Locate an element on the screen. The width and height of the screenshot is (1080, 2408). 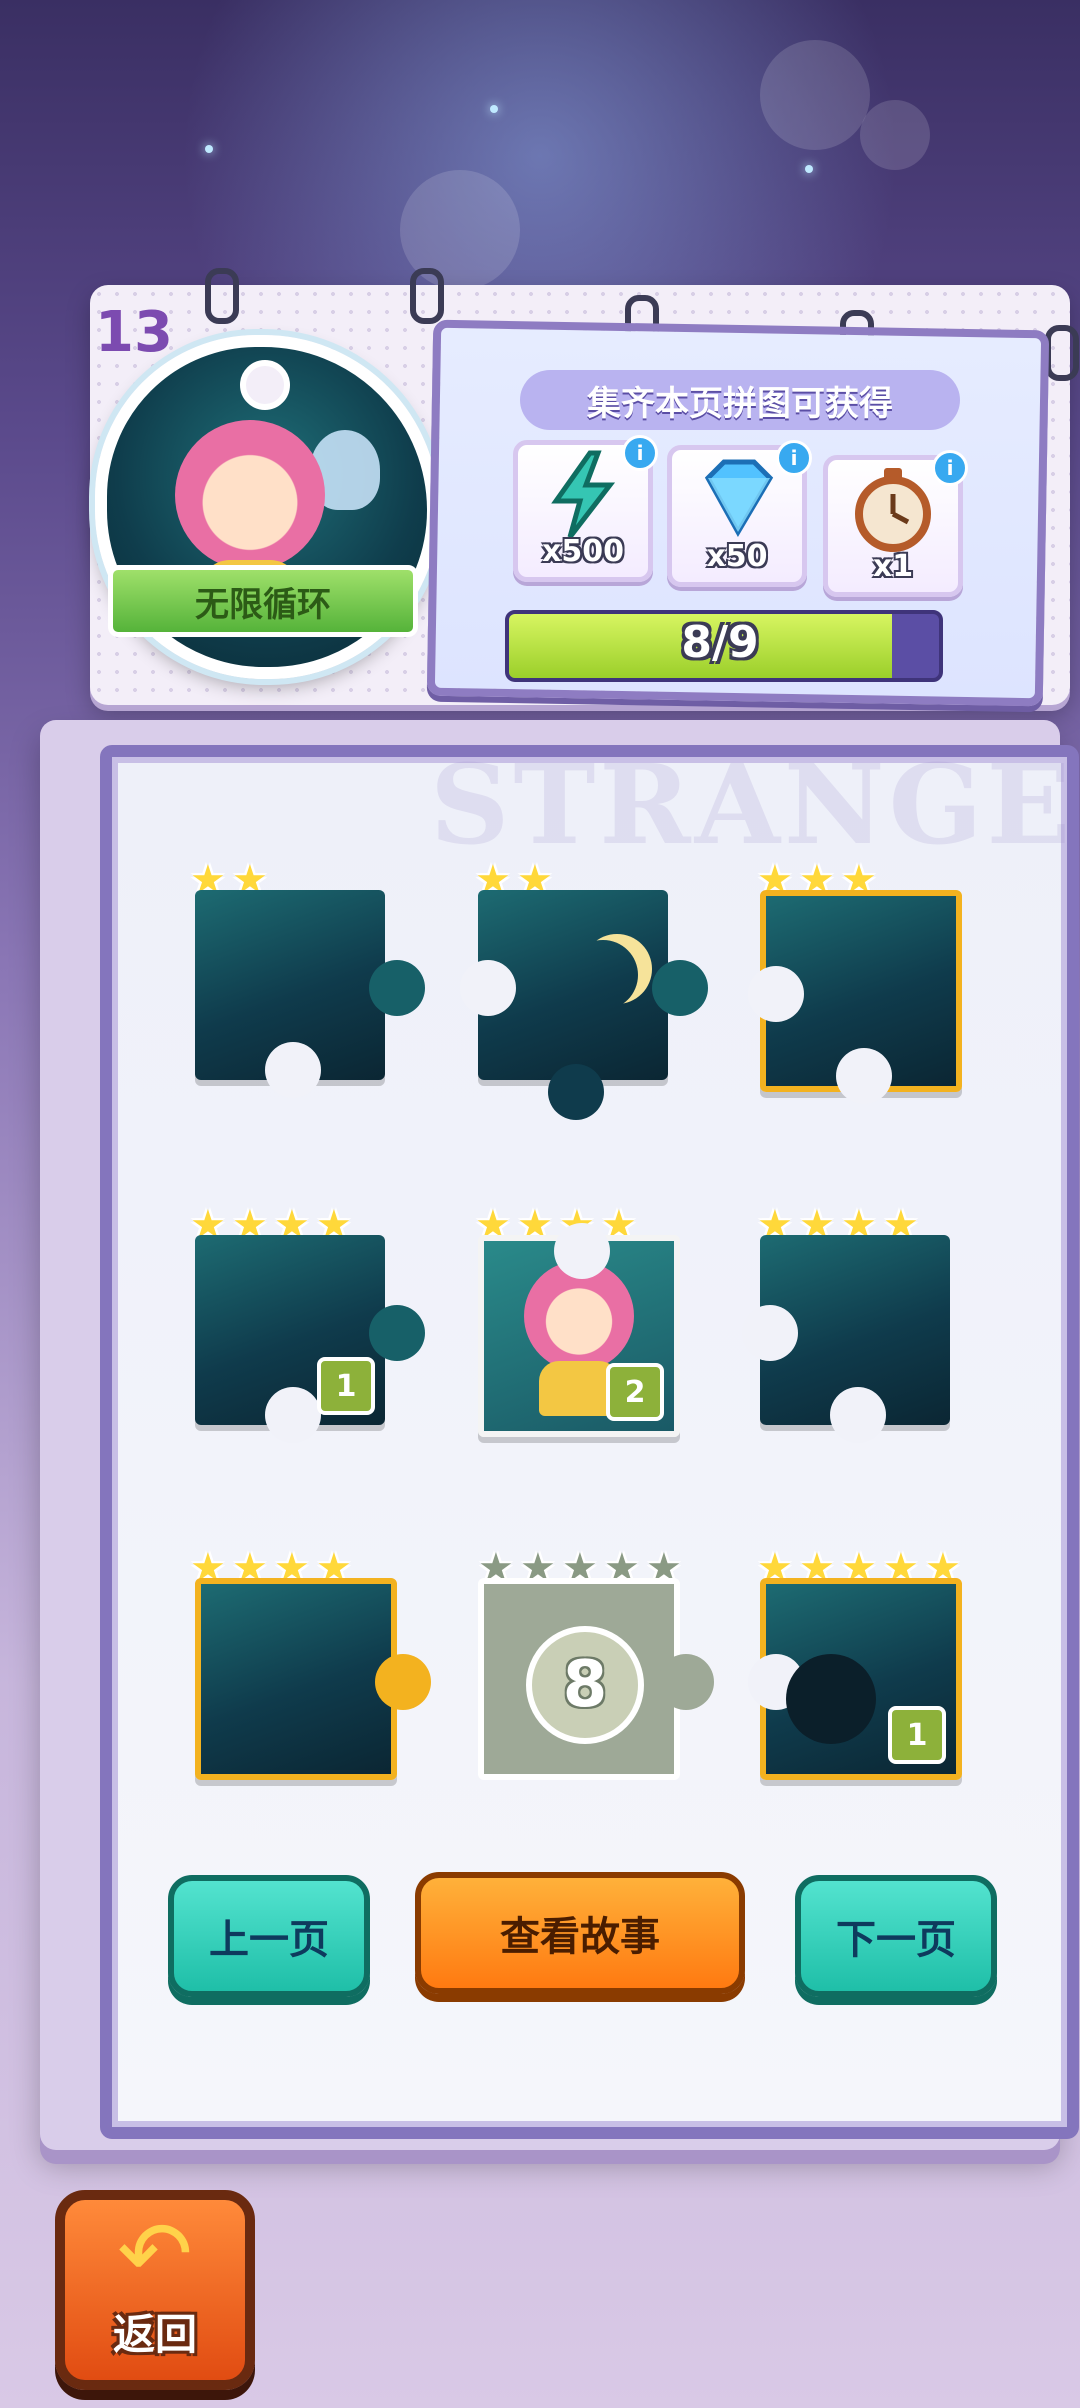
piece-count-badge: 2 is located at coordinates (635, 1392).